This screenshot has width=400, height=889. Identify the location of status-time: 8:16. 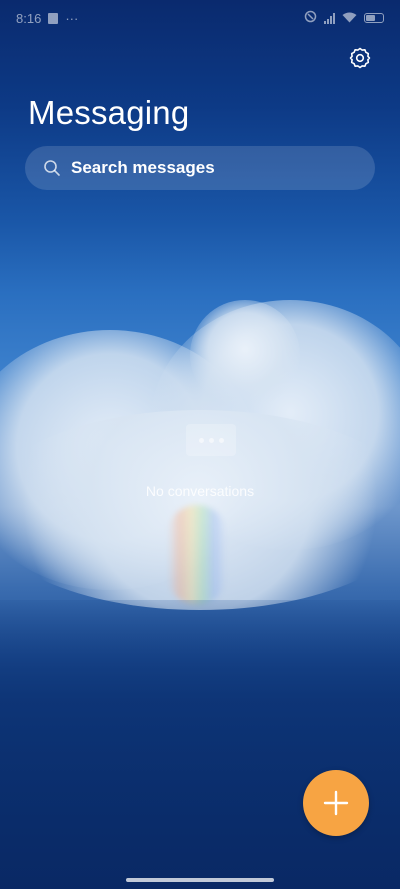
(29, 18).